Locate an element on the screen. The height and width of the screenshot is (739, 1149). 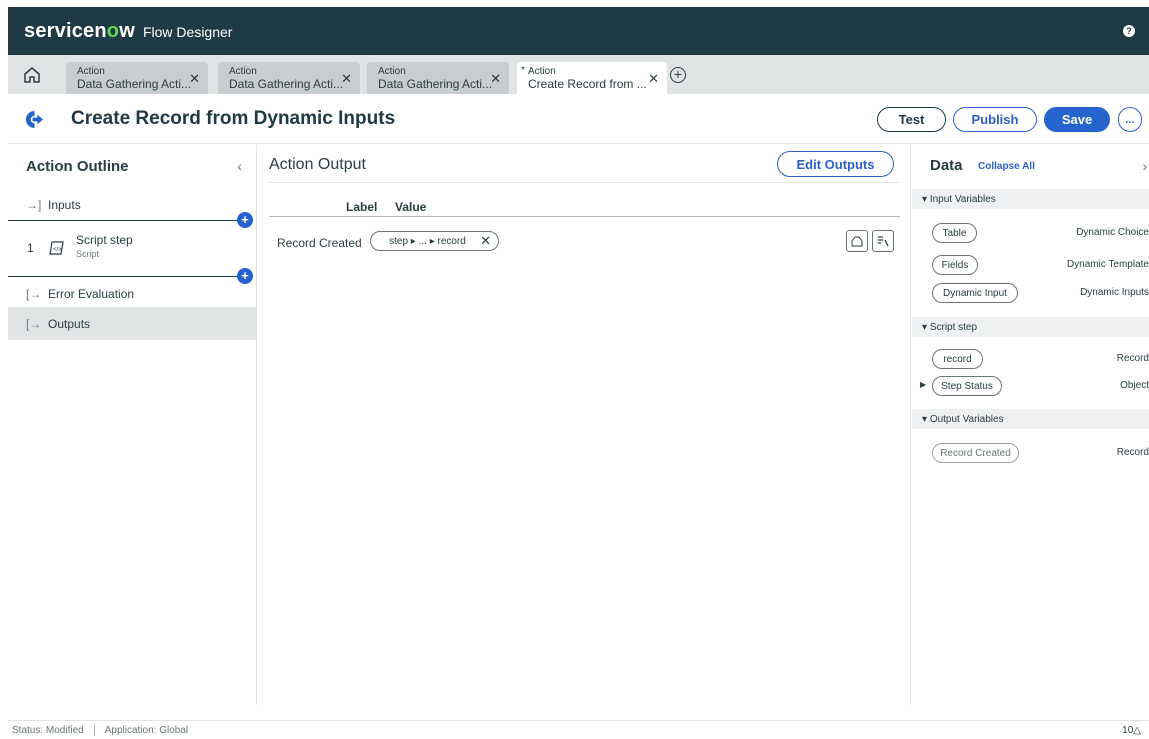
divider is located at coordinates (584, 182).